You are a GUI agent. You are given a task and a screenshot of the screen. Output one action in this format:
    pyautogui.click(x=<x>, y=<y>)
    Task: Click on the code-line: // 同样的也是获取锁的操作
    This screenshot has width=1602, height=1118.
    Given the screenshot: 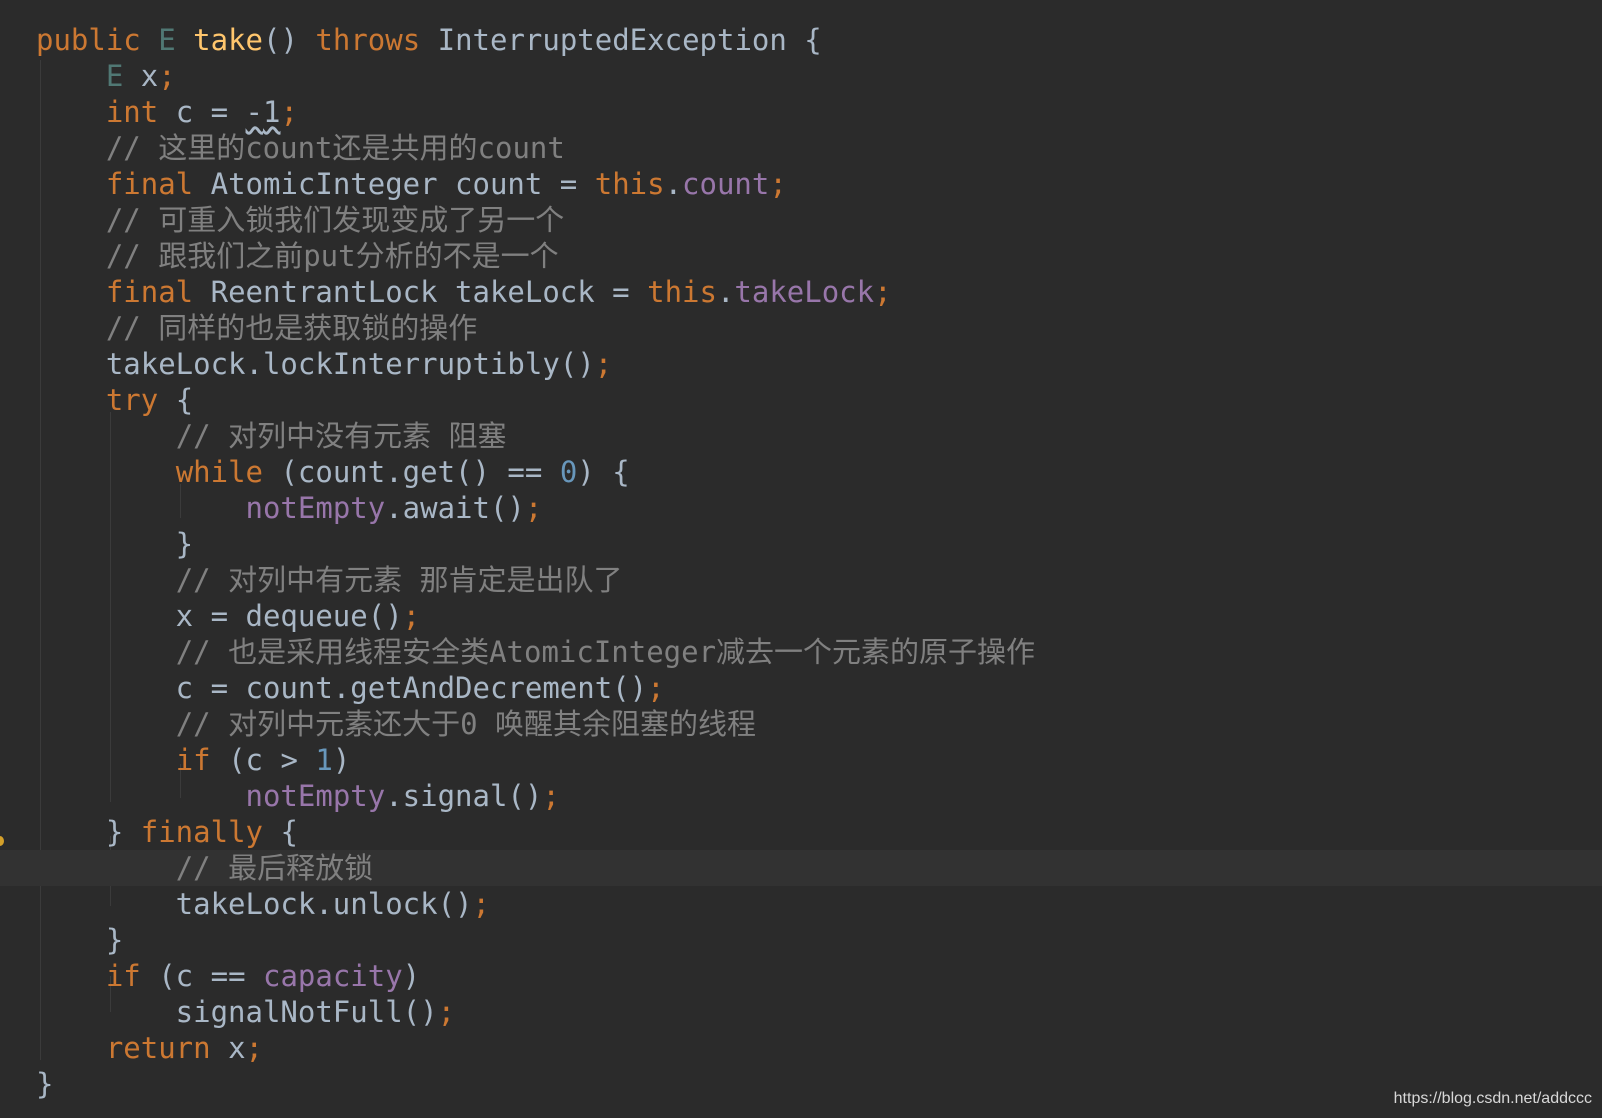 What is the action you would take?
    pyautogui.click(x=291, y=328)
    